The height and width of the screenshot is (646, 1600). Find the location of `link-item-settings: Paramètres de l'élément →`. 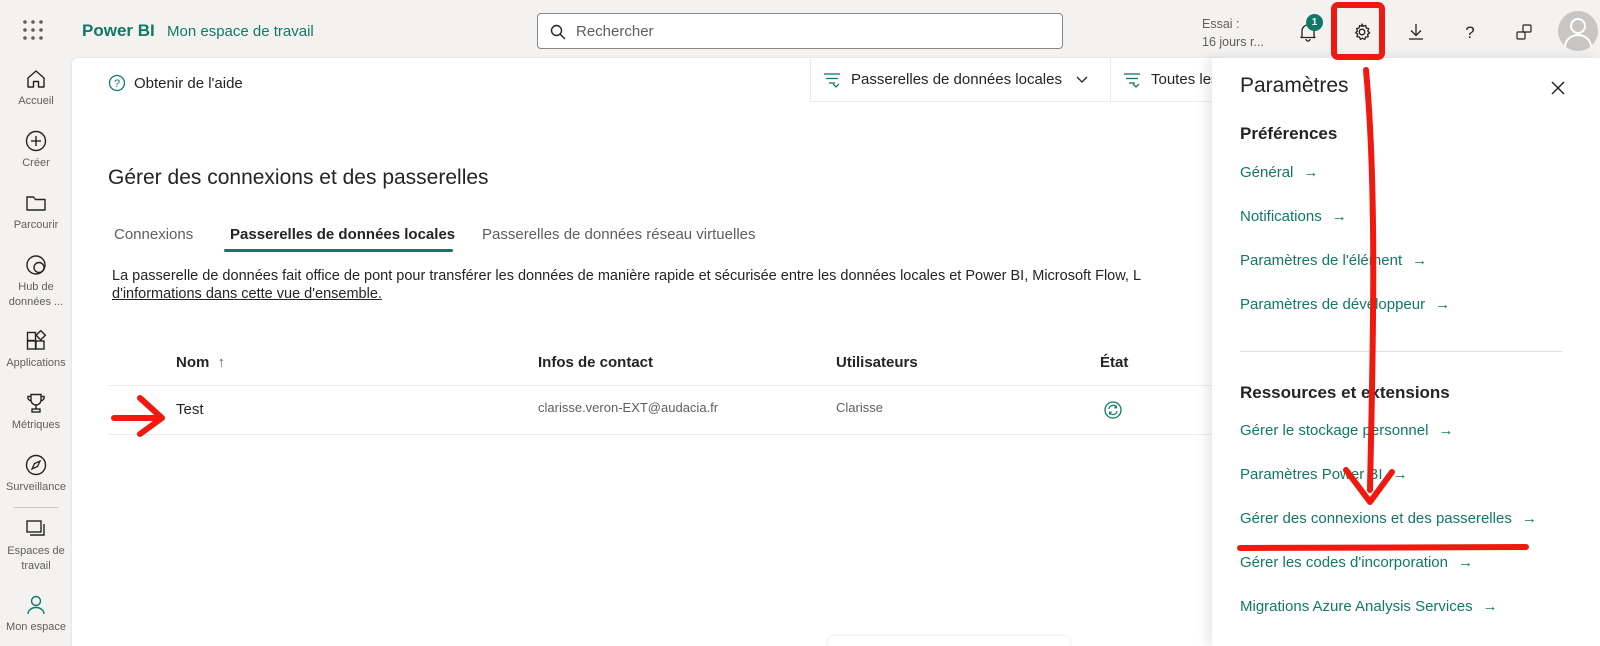

link-item-settings: Paramètres de l'élément → is located at coordinates (1333, 260).